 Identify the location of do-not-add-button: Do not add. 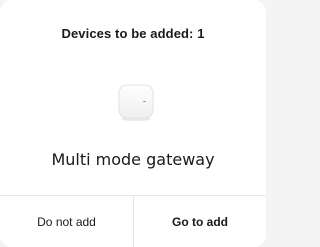
(66, 221).